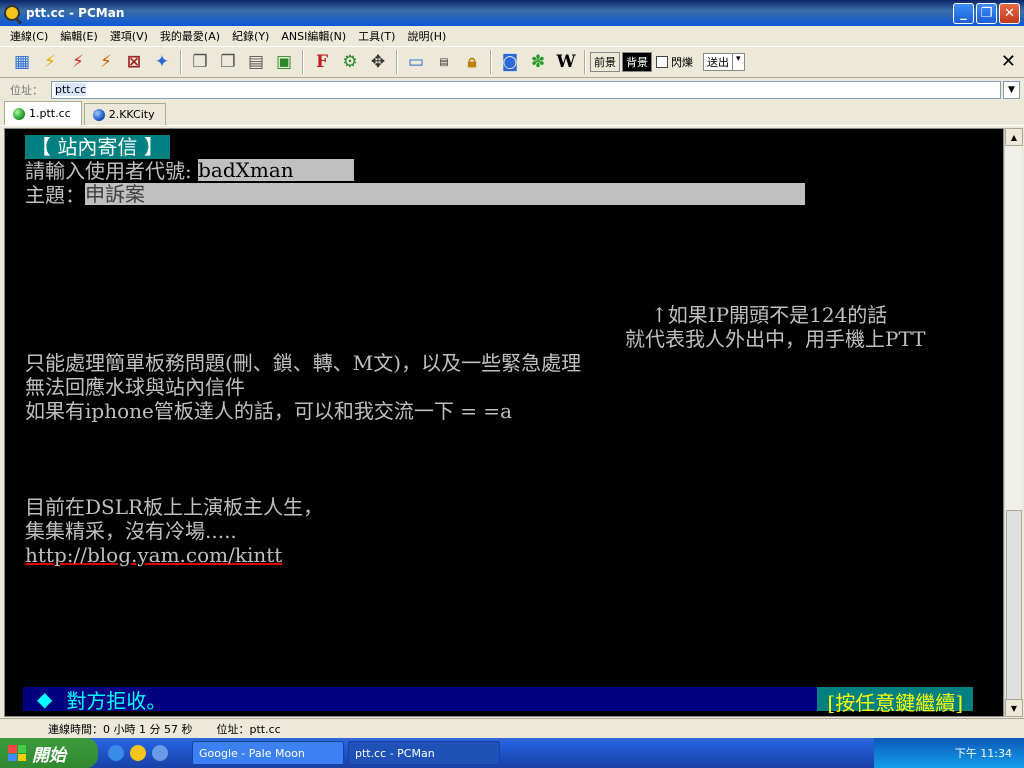  Describe the element at coordinates (129, 36) in the screenshot. I see `menu-options: 選項(V)` at that location.